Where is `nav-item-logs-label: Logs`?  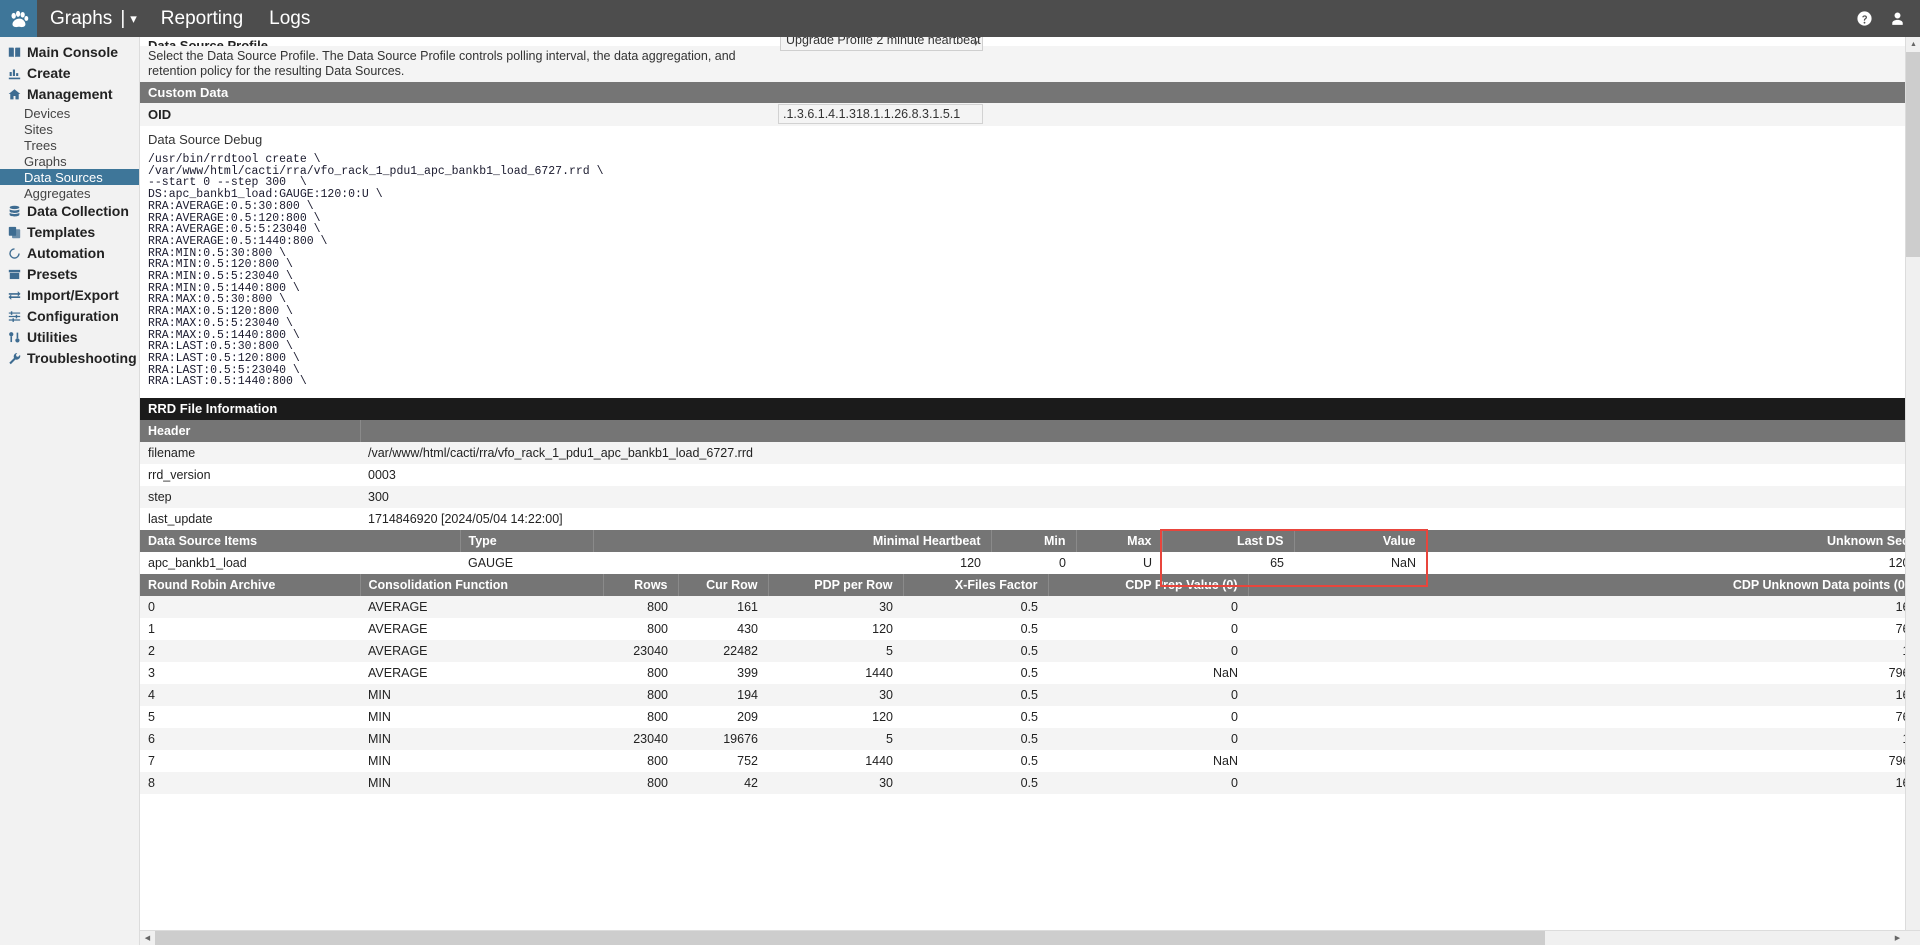 nav-item-logs-label: Logs is located at coordinates (290, 18).